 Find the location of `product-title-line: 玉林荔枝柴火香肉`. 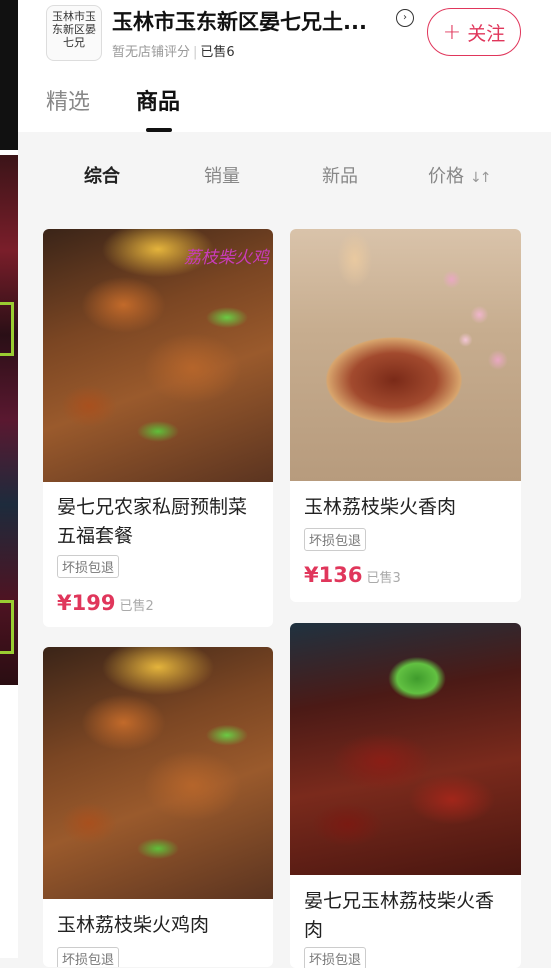

product-title-line: 玉林荔枝柴火香肉 is located at coordinates (380, 507).